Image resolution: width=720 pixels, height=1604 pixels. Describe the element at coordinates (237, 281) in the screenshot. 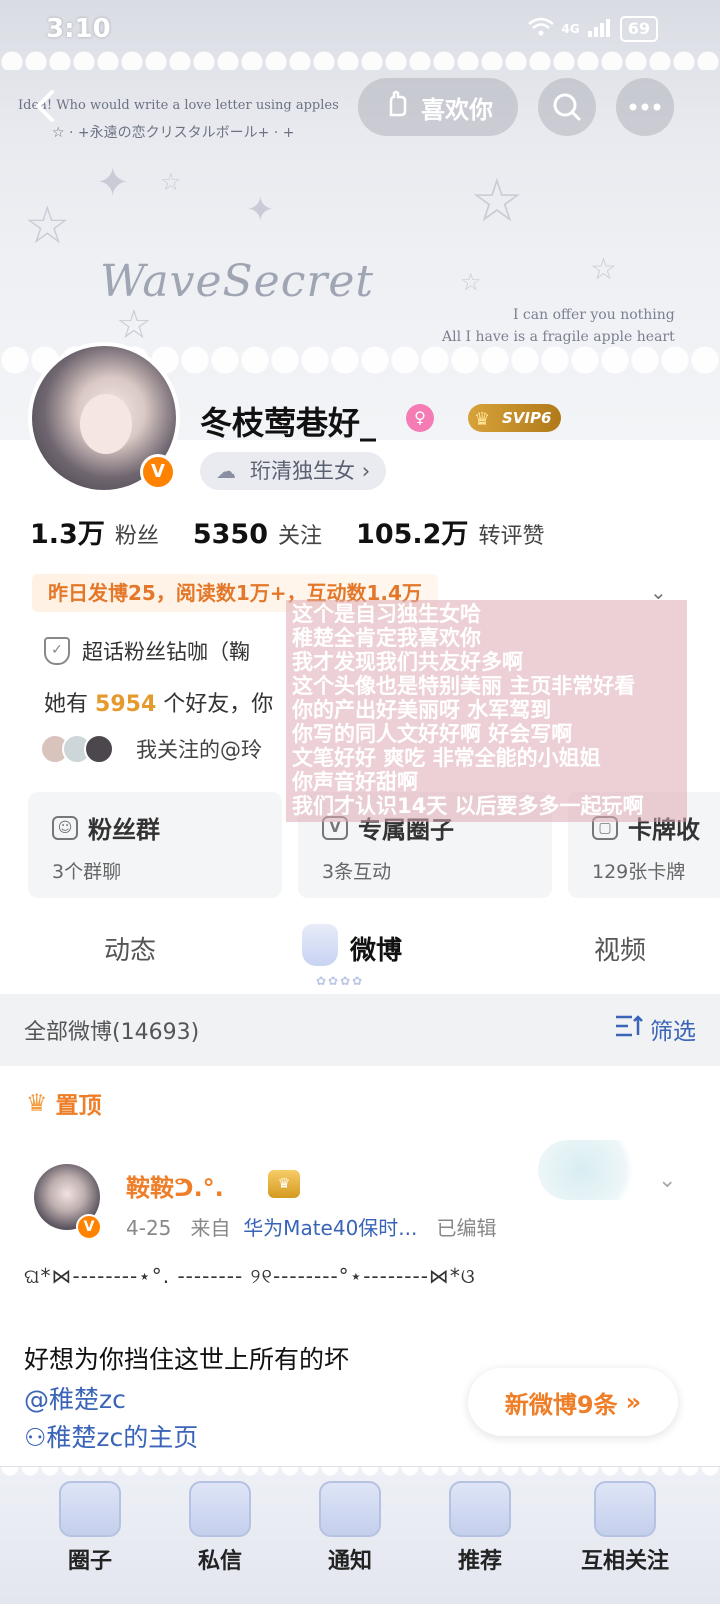

I see `banner-logo-text: WaveSecret` at that location.